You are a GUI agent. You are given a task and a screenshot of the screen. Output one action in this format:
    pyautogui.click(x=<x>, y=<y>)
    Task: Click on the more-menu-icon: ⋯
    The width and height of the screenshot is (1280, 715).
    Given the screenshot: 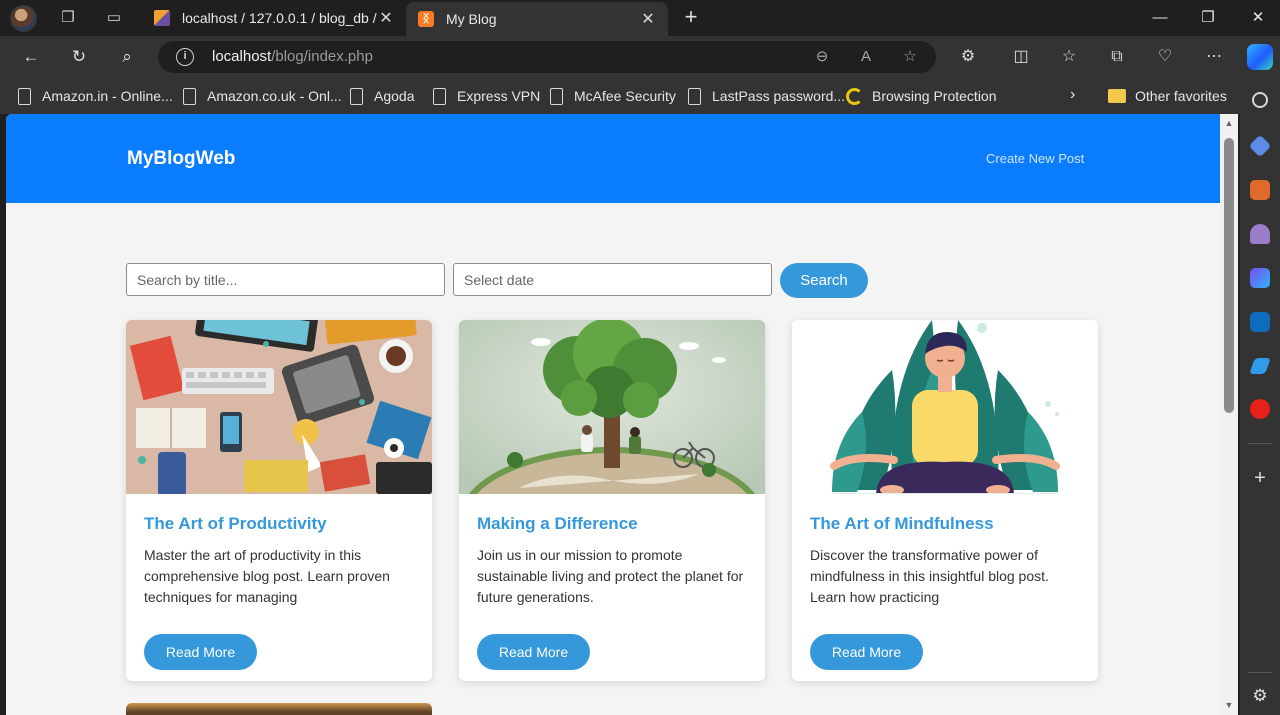 What is the action you would take?
    pyautogui.click(x=1214, y=57)
    